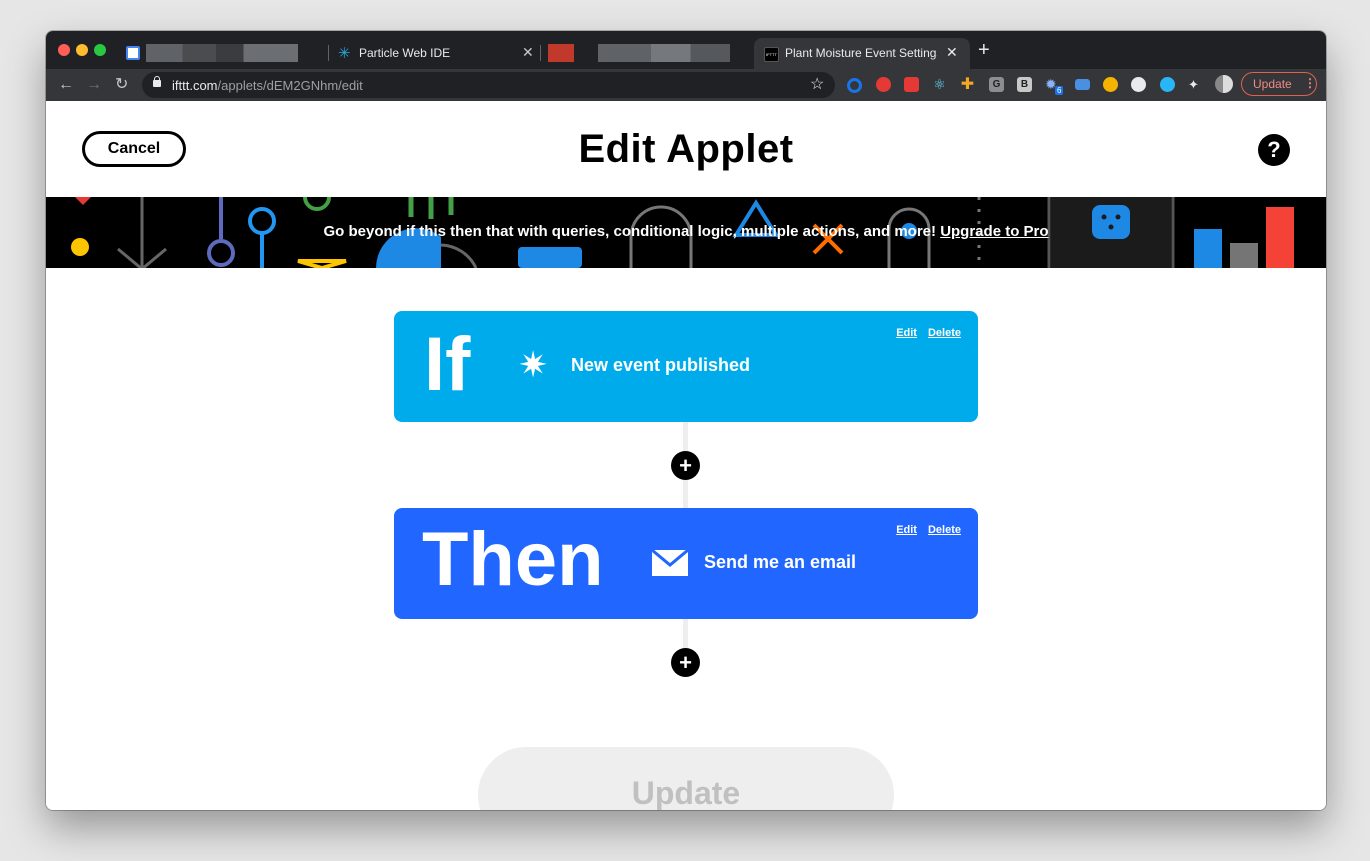 This screenshot has width=1370, height=861. What do you see at coordinates (290, 85) in the screenshot?
I see `url-path: /applets/dEM2GNhm/edit` at bounding box center [290, 85].